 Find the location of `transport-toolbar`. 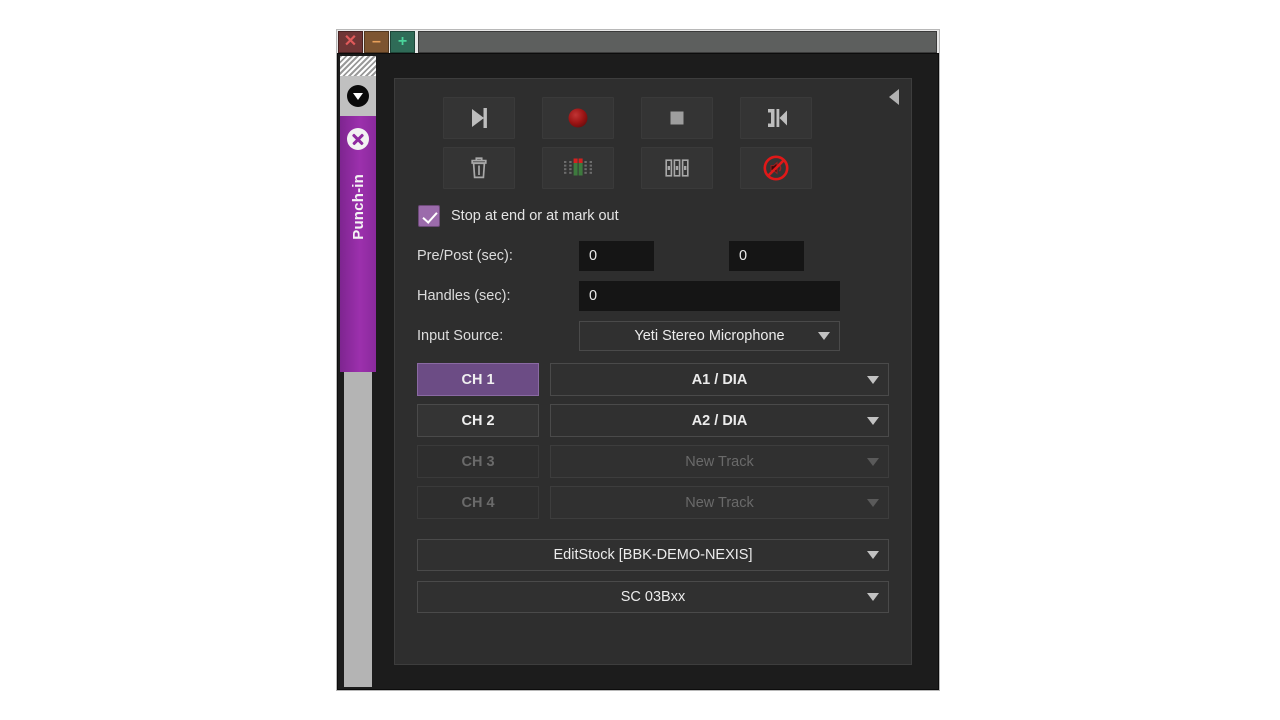

transport-toolbar is located at coordinates (639, 143).